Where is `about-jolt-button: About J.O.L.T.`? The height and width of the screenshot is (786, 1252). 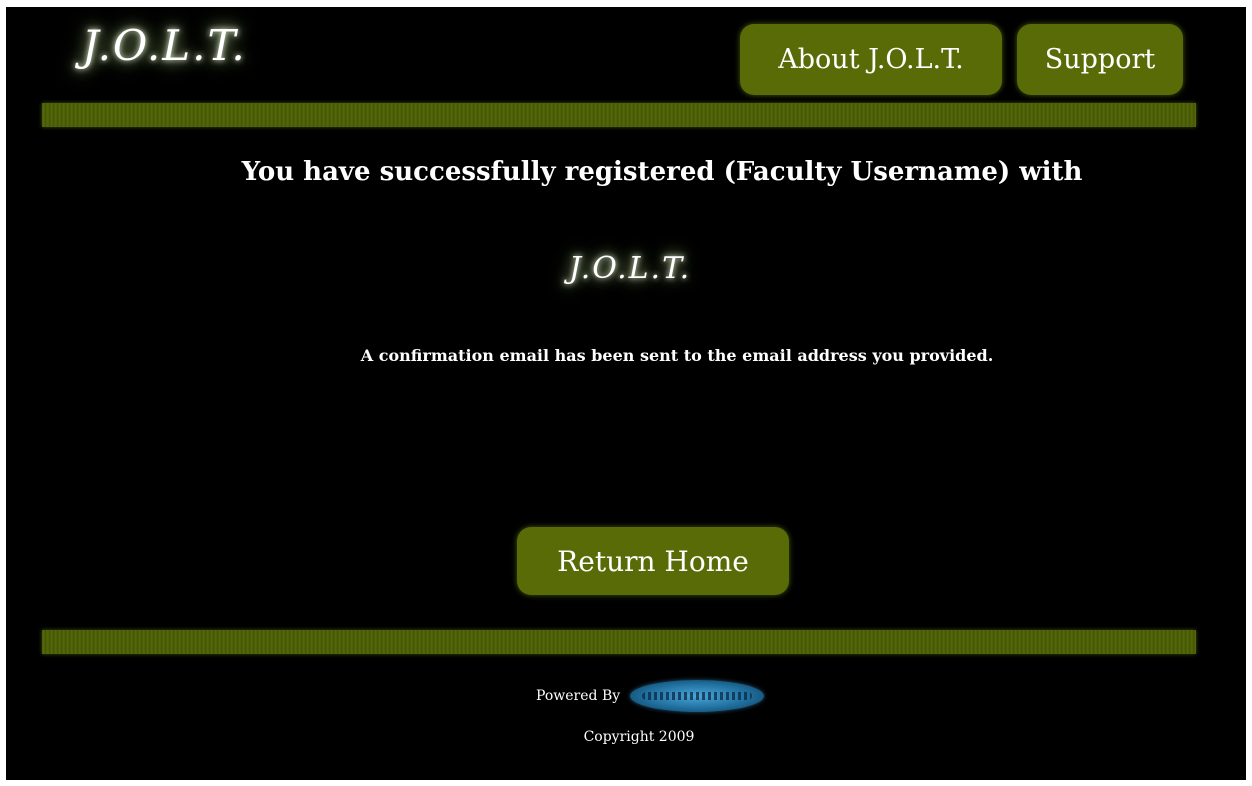
about-jolt-button: About J.O.L.T. is located at coordinates (871, 59).